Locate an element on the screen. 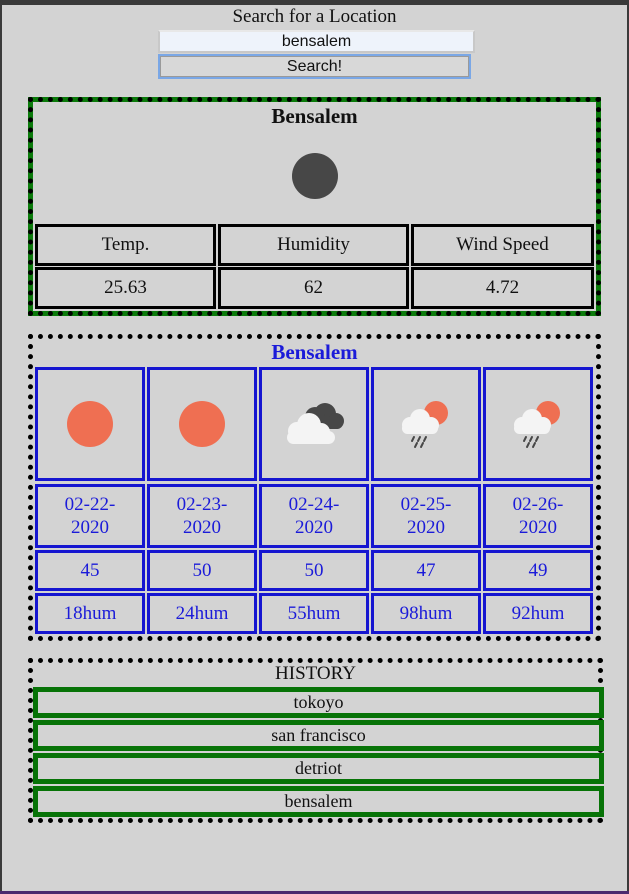 This screenshot has height=894, width=629. forecast-date: 02-26- 2020 is located at coordinates (538, 516).